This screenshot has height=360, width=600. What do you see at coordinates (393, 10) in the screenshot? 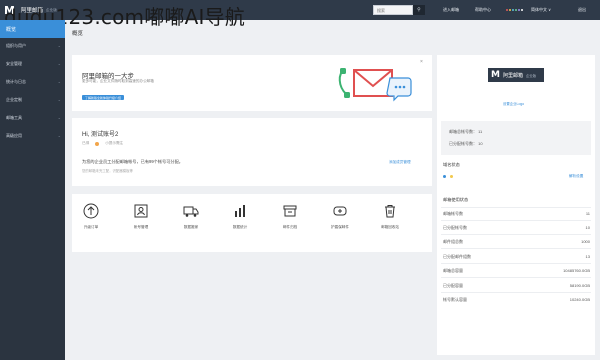
I see `search-input` at bounding box center [393, 10].